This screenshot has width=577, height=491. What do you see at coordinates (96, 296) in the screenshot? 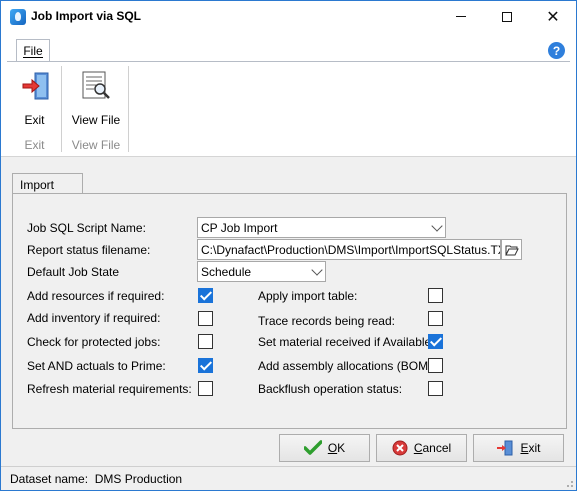
I see `add-resources-label: Add resources if required:` at bounding box center [96, 296].